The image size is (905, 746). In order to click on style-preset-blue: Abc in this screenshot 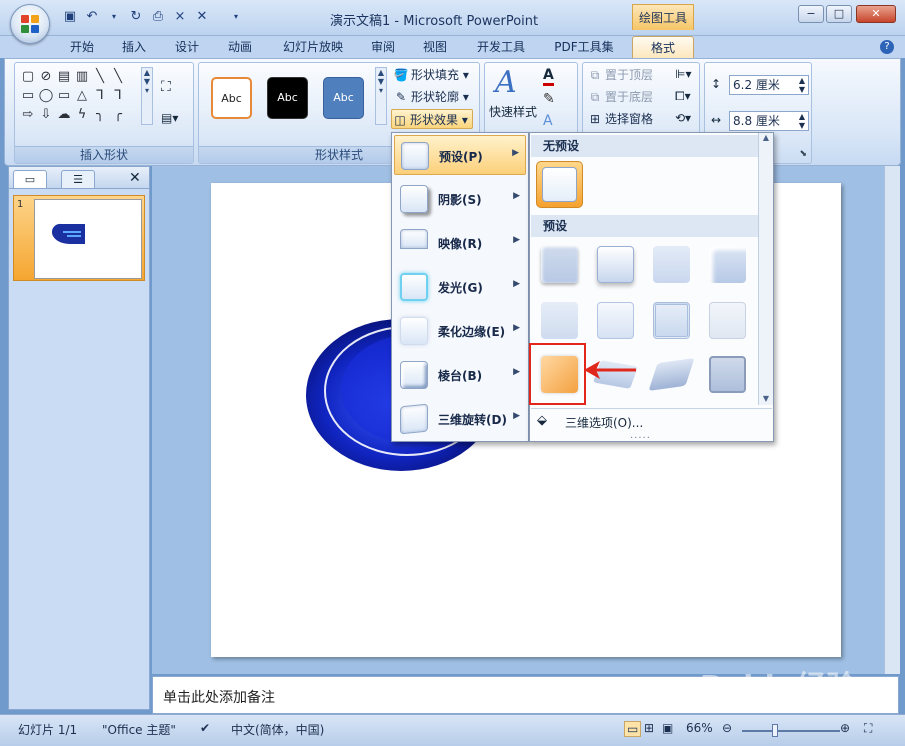, I will do `click(343, 98)`.